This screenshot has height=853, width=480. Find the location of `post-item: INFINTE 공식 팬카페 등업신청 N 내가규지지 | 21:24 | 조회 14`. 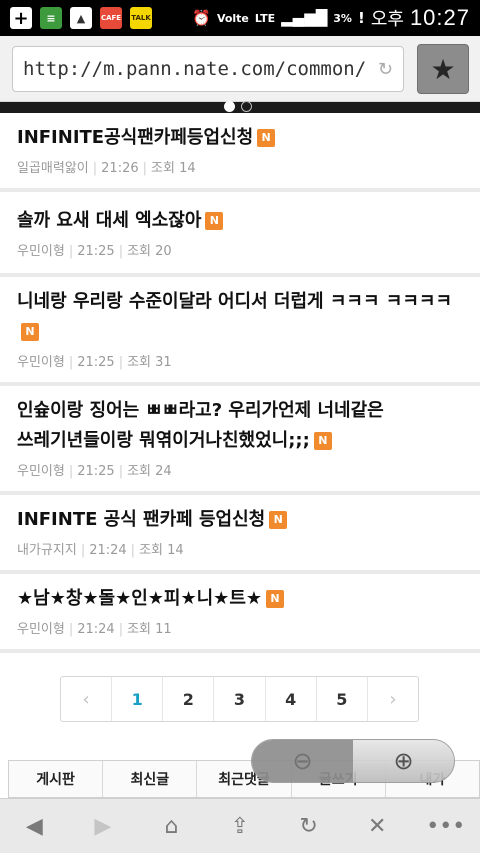

post-item: INFINTE 공식 팬카페 등업신청 N 내가규지지 | 21:24 | 조회 14 is located at coordinates (240, 534).